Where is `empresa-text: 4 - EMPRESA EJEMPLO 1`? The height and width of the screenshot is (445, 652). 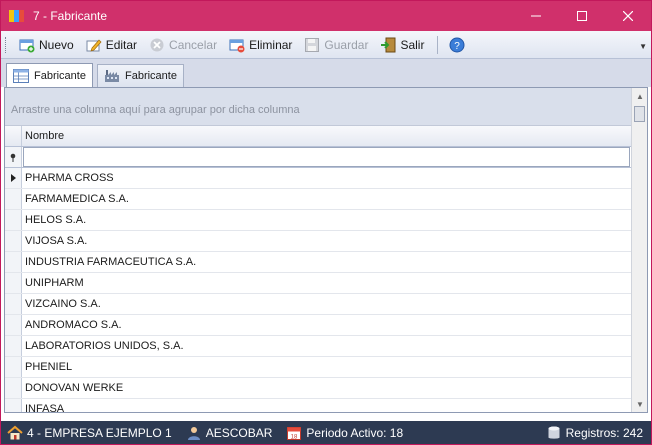 empresa-text: 4 - EMPRESA EJEMPLO 1 is located at coordinates (99, 433).